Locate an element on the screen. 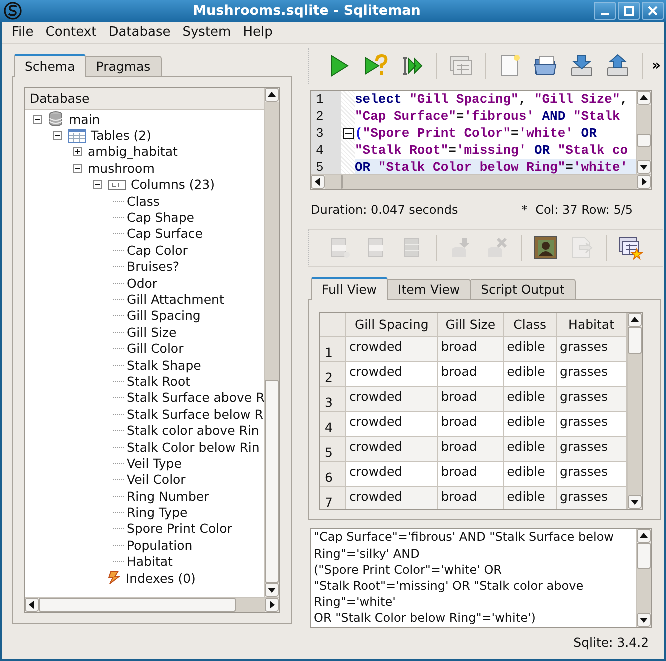 This screenshot has width=666, height=661. menu-item: System is located at coordinates (207, 32).